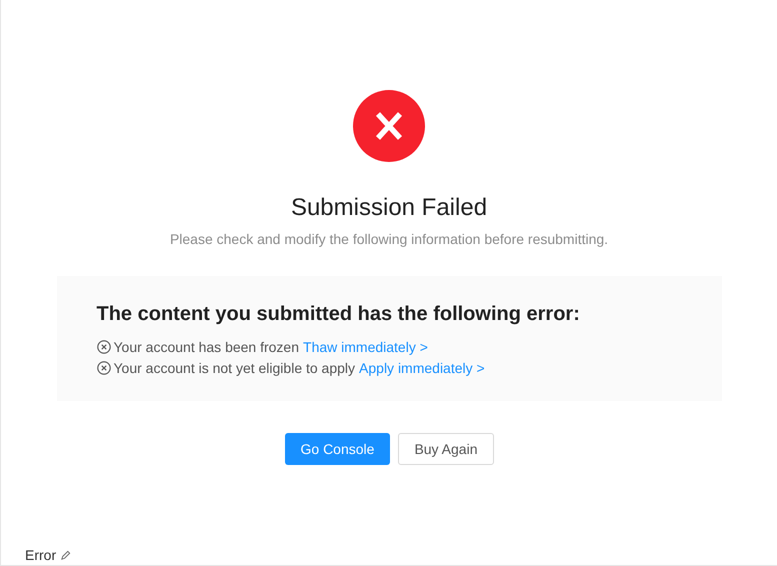  I want to click on result-title: Submission Failed, so click(389, 208).